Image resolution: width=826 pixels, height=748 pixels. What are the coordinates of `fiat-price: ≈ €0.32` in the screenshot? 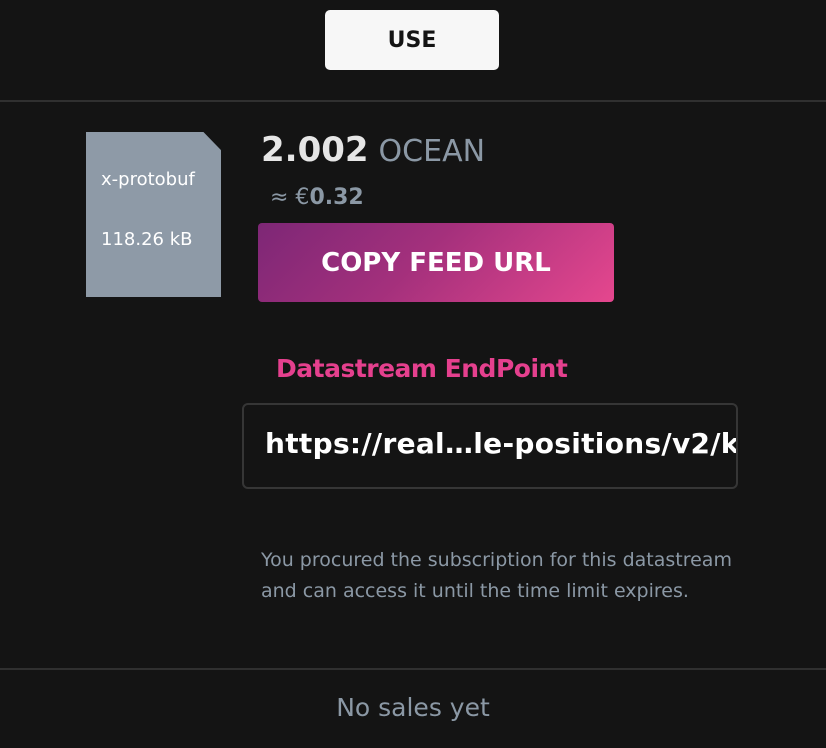 It's located at (317, 197).